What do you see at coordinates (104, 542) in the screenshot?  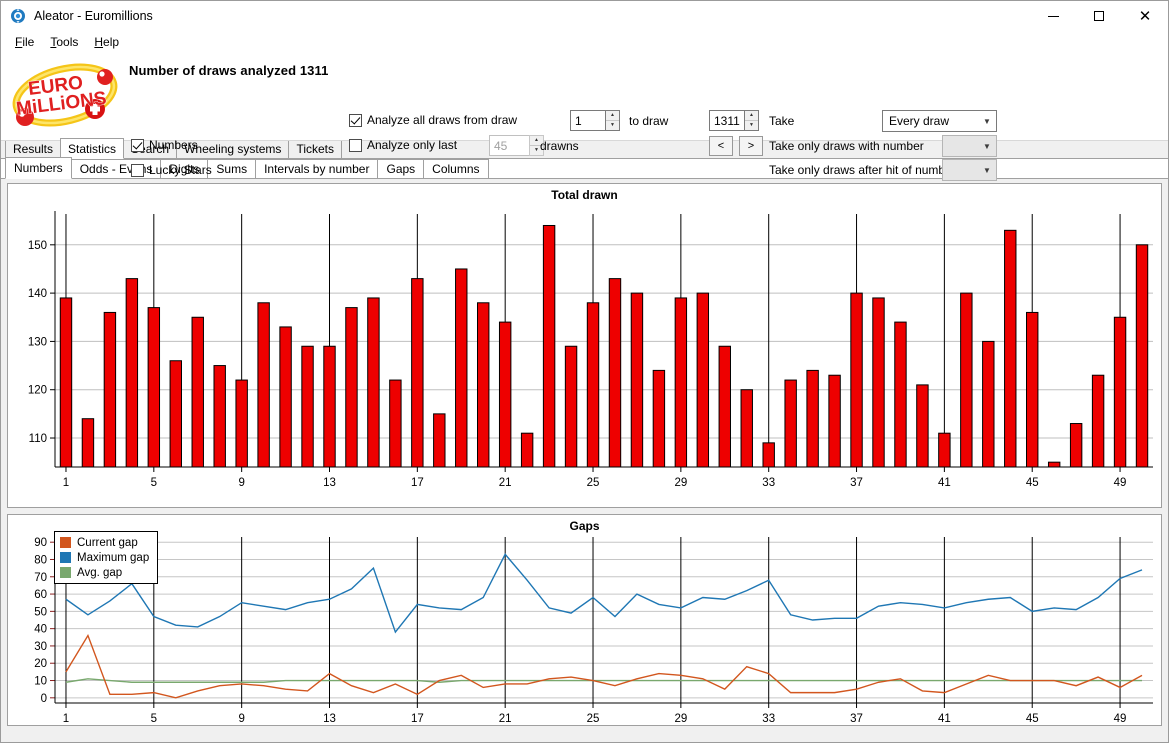 I see `legend-item: Current gap` at bounding box center [104, 542].